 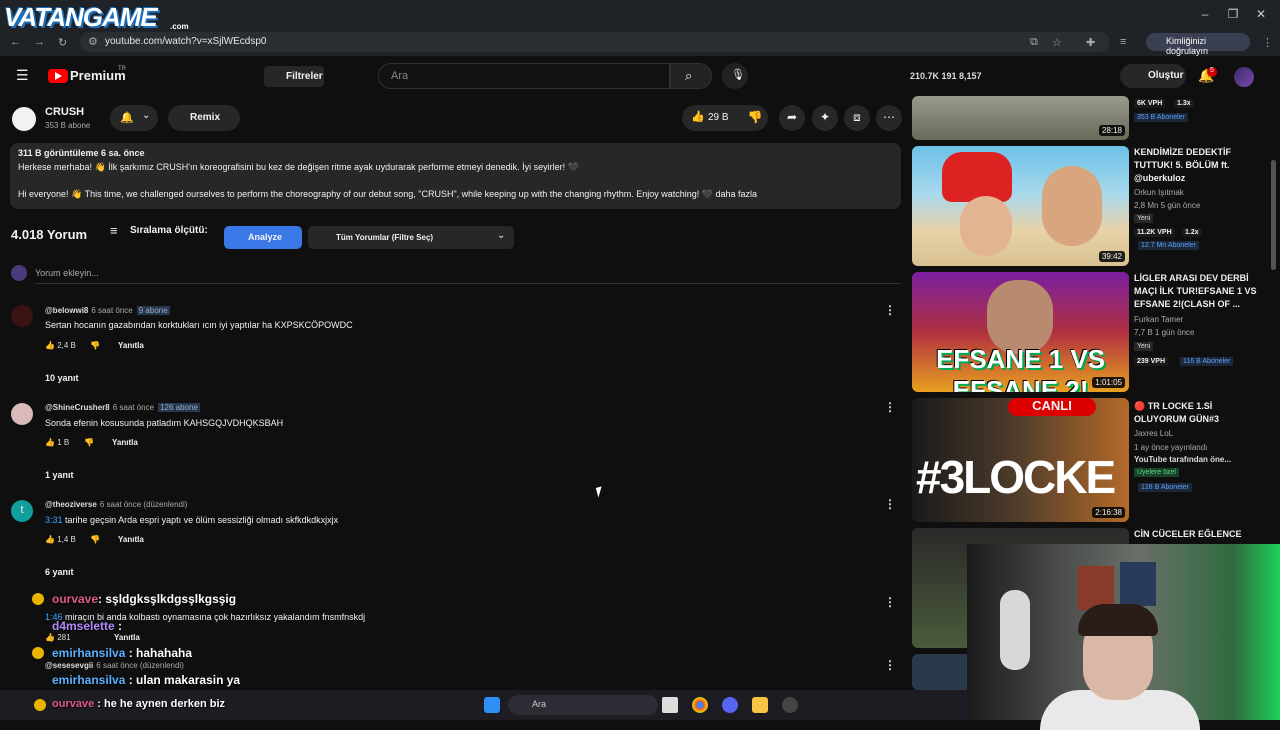 What do you see at coordinates (66, 310) in the screenshot?
I see `comment-author: @belowwi8` at bounding box center [66, 310].